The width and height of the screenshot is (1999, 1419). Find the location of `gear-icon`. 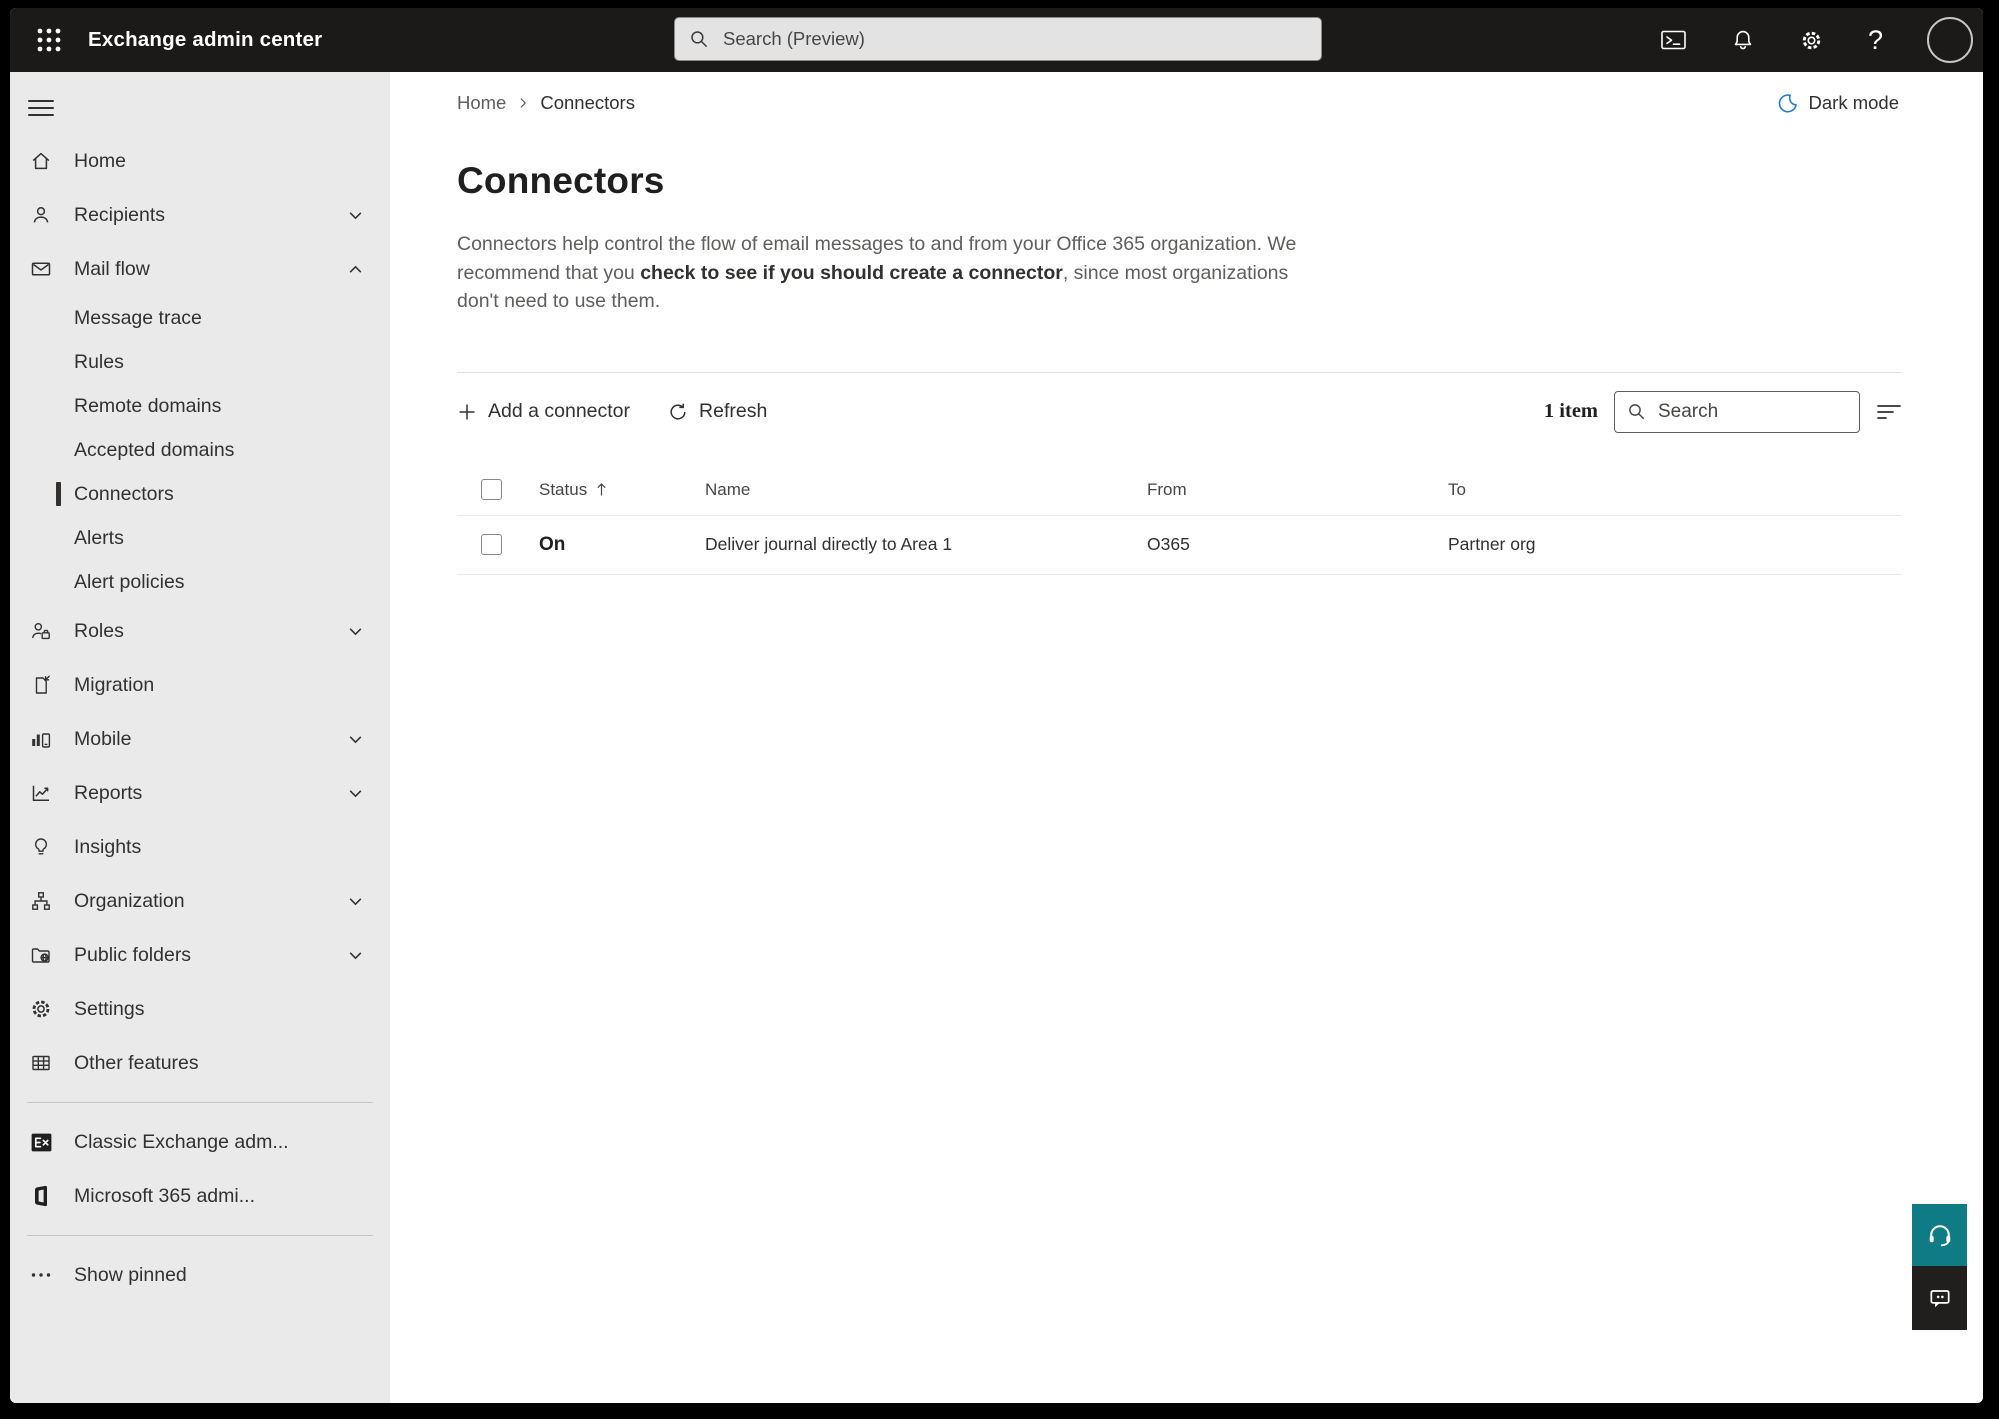

gear-icon is located at coordinates (41, 1009).